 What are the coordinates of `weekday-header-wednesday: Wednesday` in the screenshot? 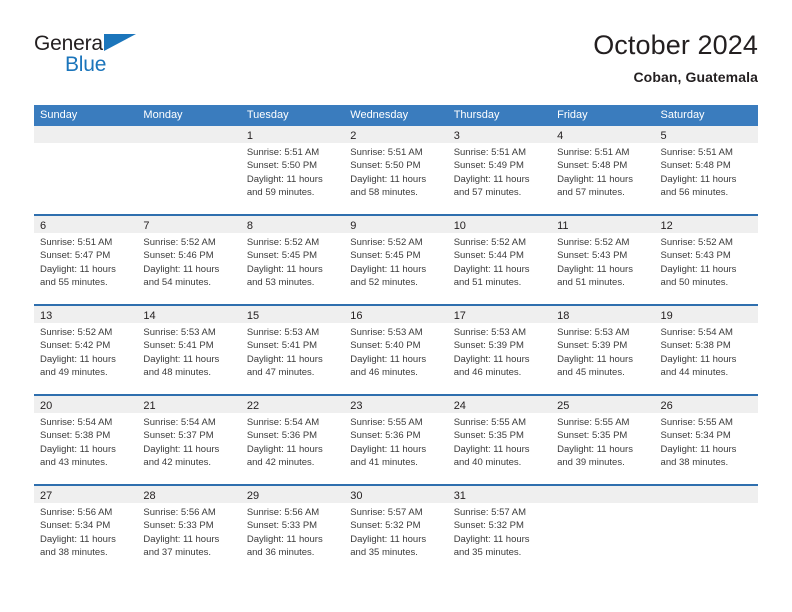 It's located at (379, 115).